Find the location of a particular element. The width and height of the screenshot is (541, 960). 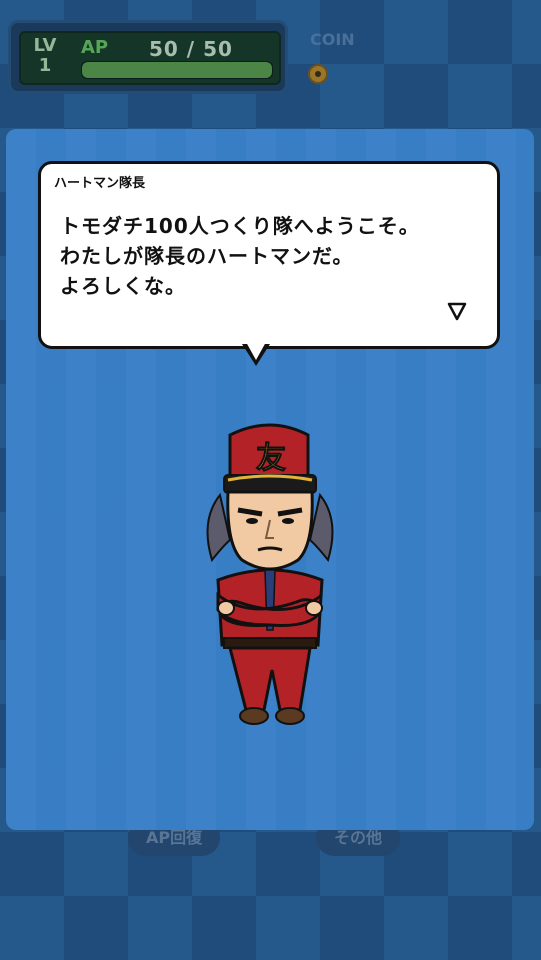

svg-text: 友 is located at coordinates (271, 458).